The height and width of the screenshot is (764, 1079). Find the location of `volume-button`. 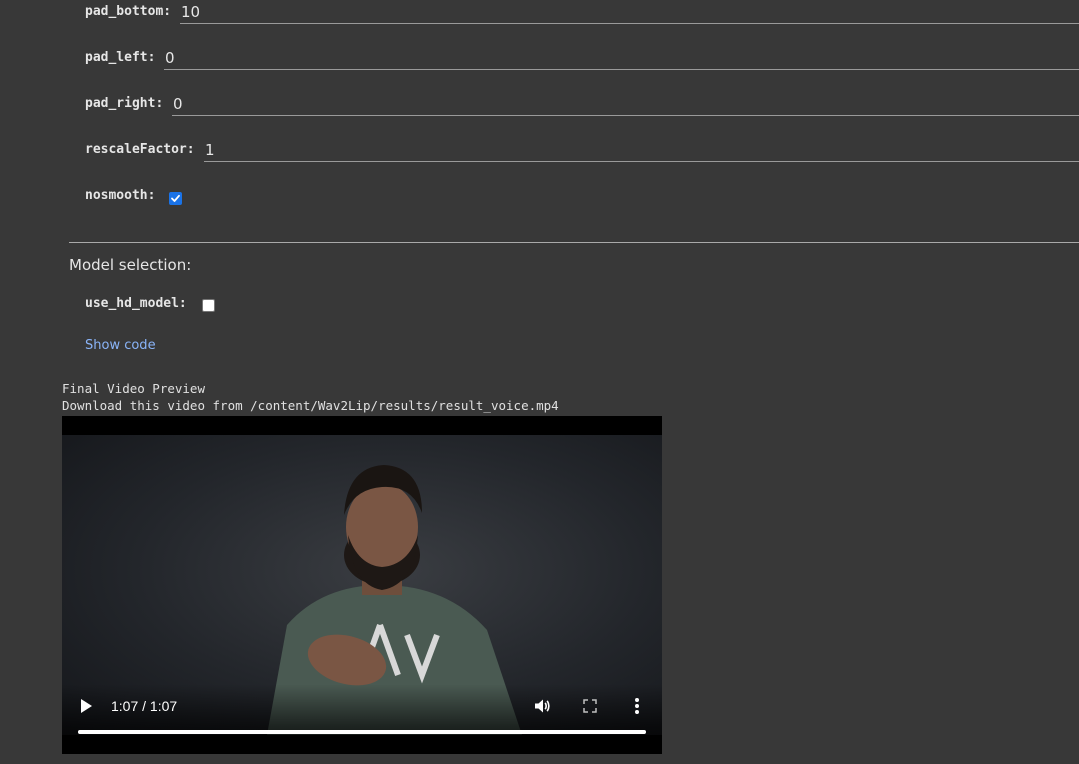

volume-button is located at coordinates (542, 708).